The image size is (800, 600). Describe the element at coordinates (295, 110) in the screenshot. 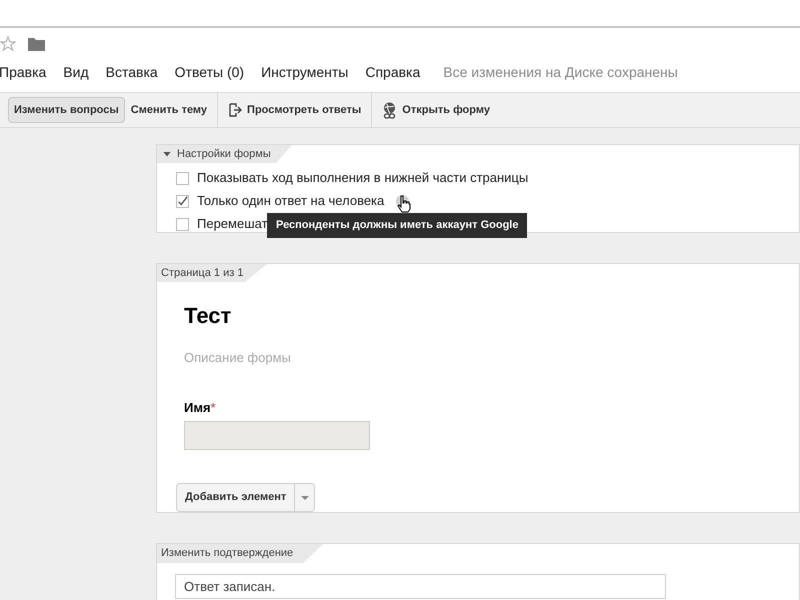

I see `toolbar-button: Просмотреть ответы` at that location.